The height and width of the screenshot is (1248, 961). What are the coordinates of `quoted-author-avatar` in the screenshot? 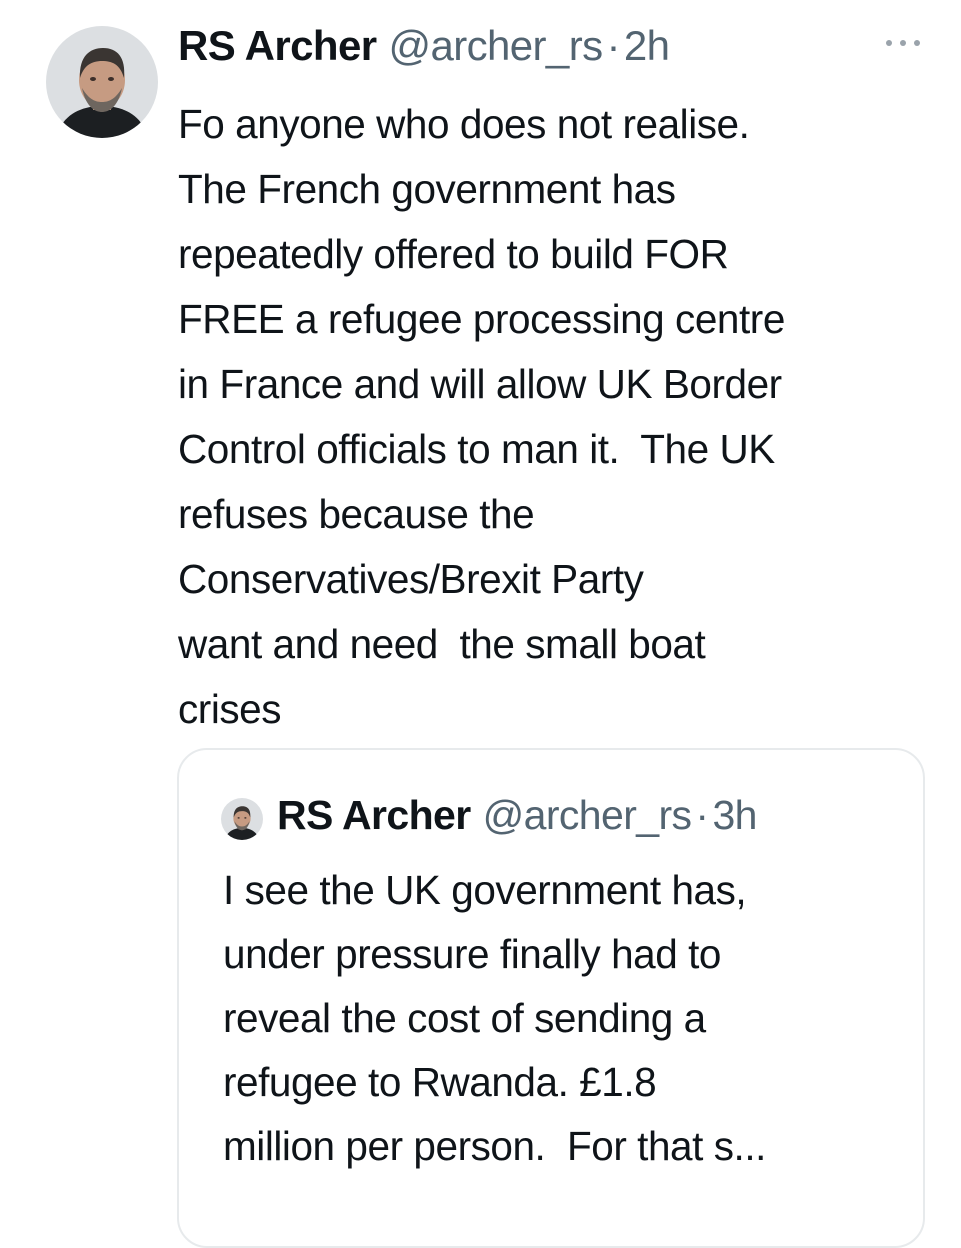 It's located at (242, 819).